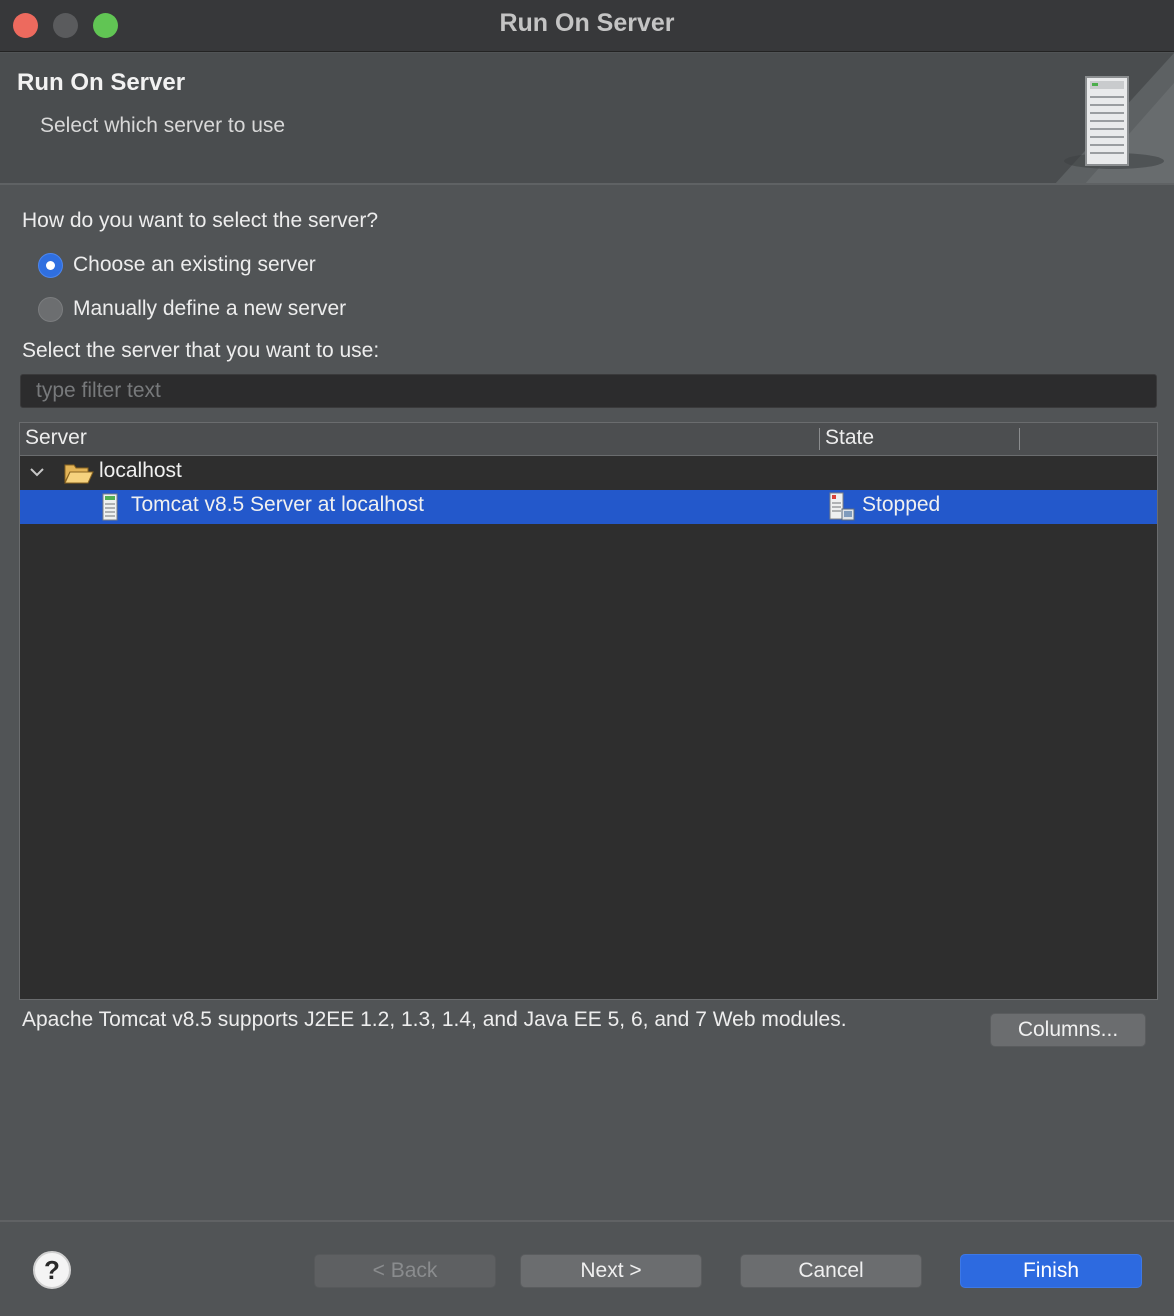 This screenshot has width=1174, height=1316. Describe the element at coordinates (209, 309) in the screenshot. I see `define-new-server-label: Manually define a new server` at that location.